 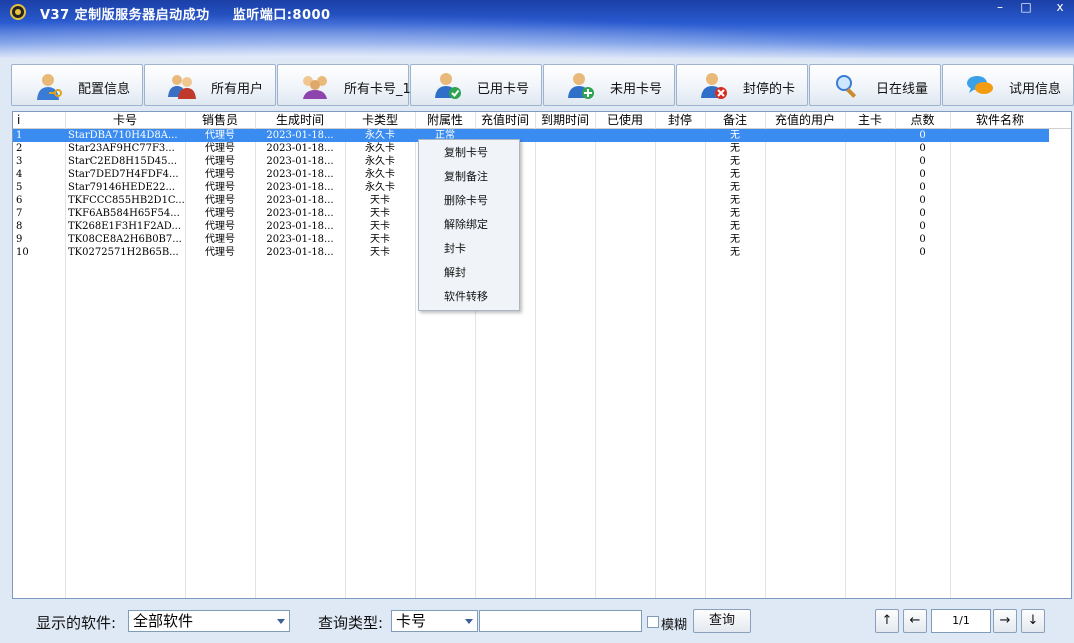 What do you see at coordinates (887, 621) in the screenshot?
I see `first-page-button: ↑` at bounding box center [887, 621].